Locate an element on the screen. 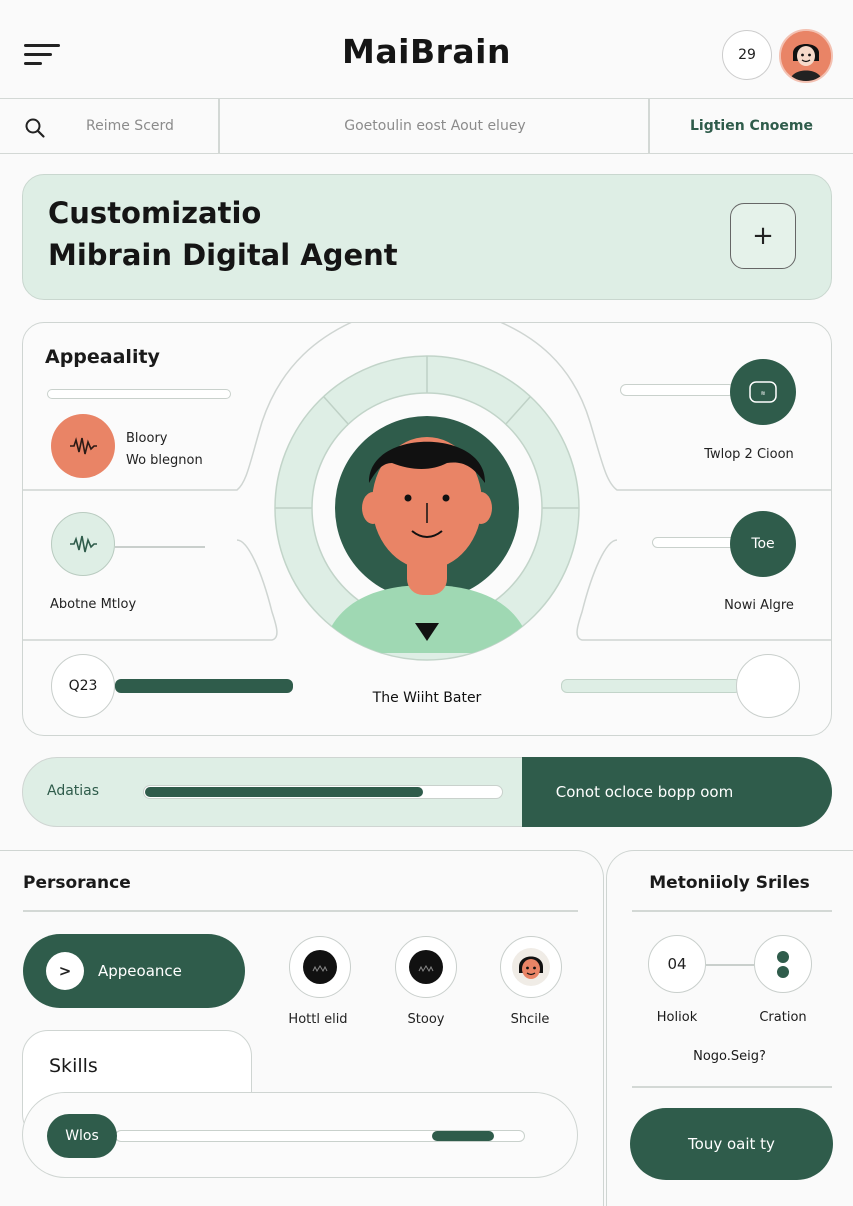 The height and width of the screenshot is (1206, 853). personance-title: Persorance is located at coordinates (77, 883).